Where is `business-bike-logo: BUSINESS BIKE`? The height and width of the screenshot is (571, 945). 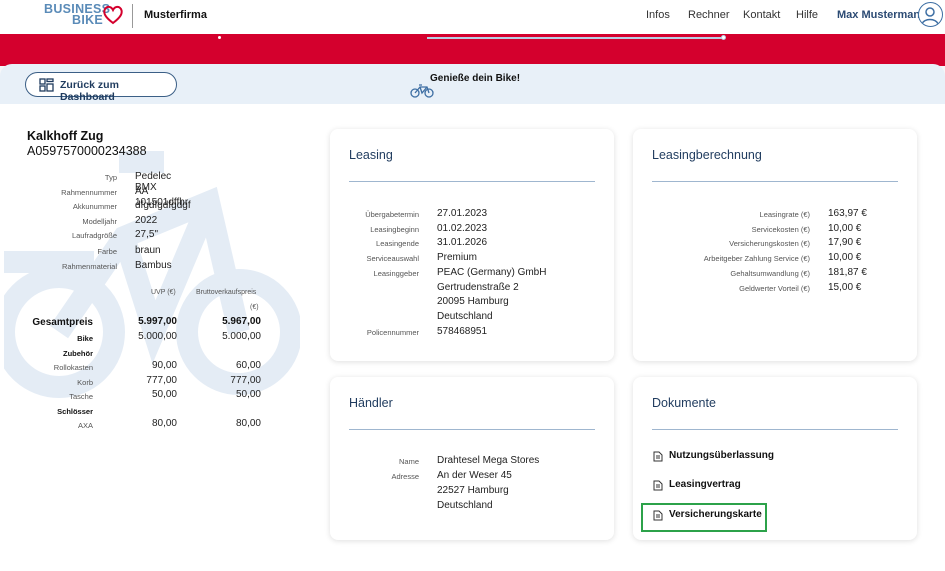 business-bike-logo: BUSINESS BIKE is located at coordinates (84, 16).